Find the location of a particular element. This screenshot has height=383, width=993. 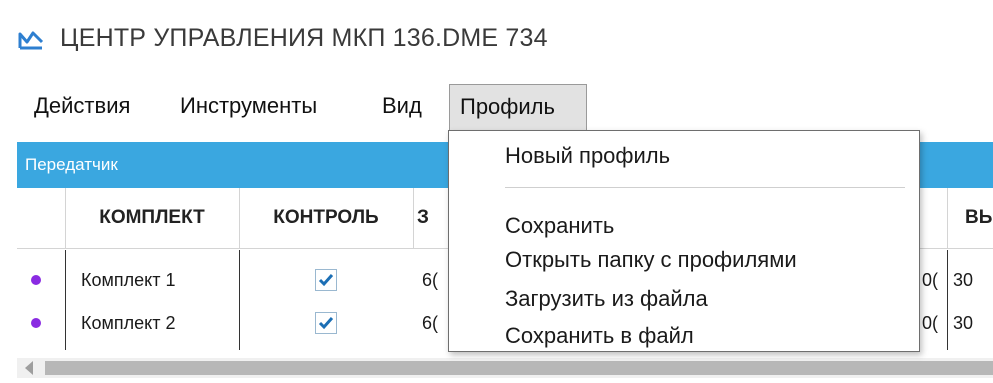

menu-item-save-to-file: Сохранить в файл is located at coordinates (599, 336).